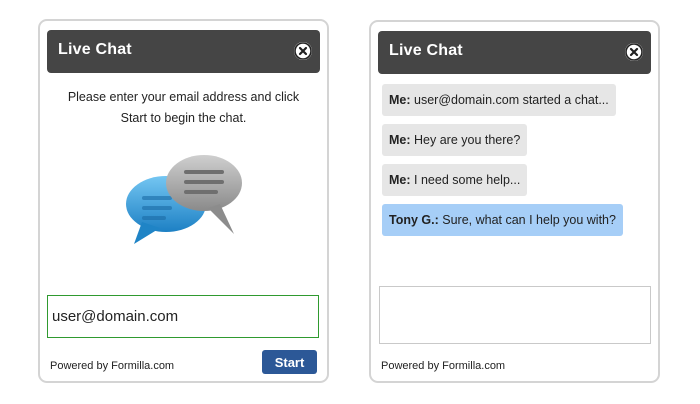  Describe the element at coordinates (467, 140) in the screenshot. I see `message-text: Hey are you there?` at that location.